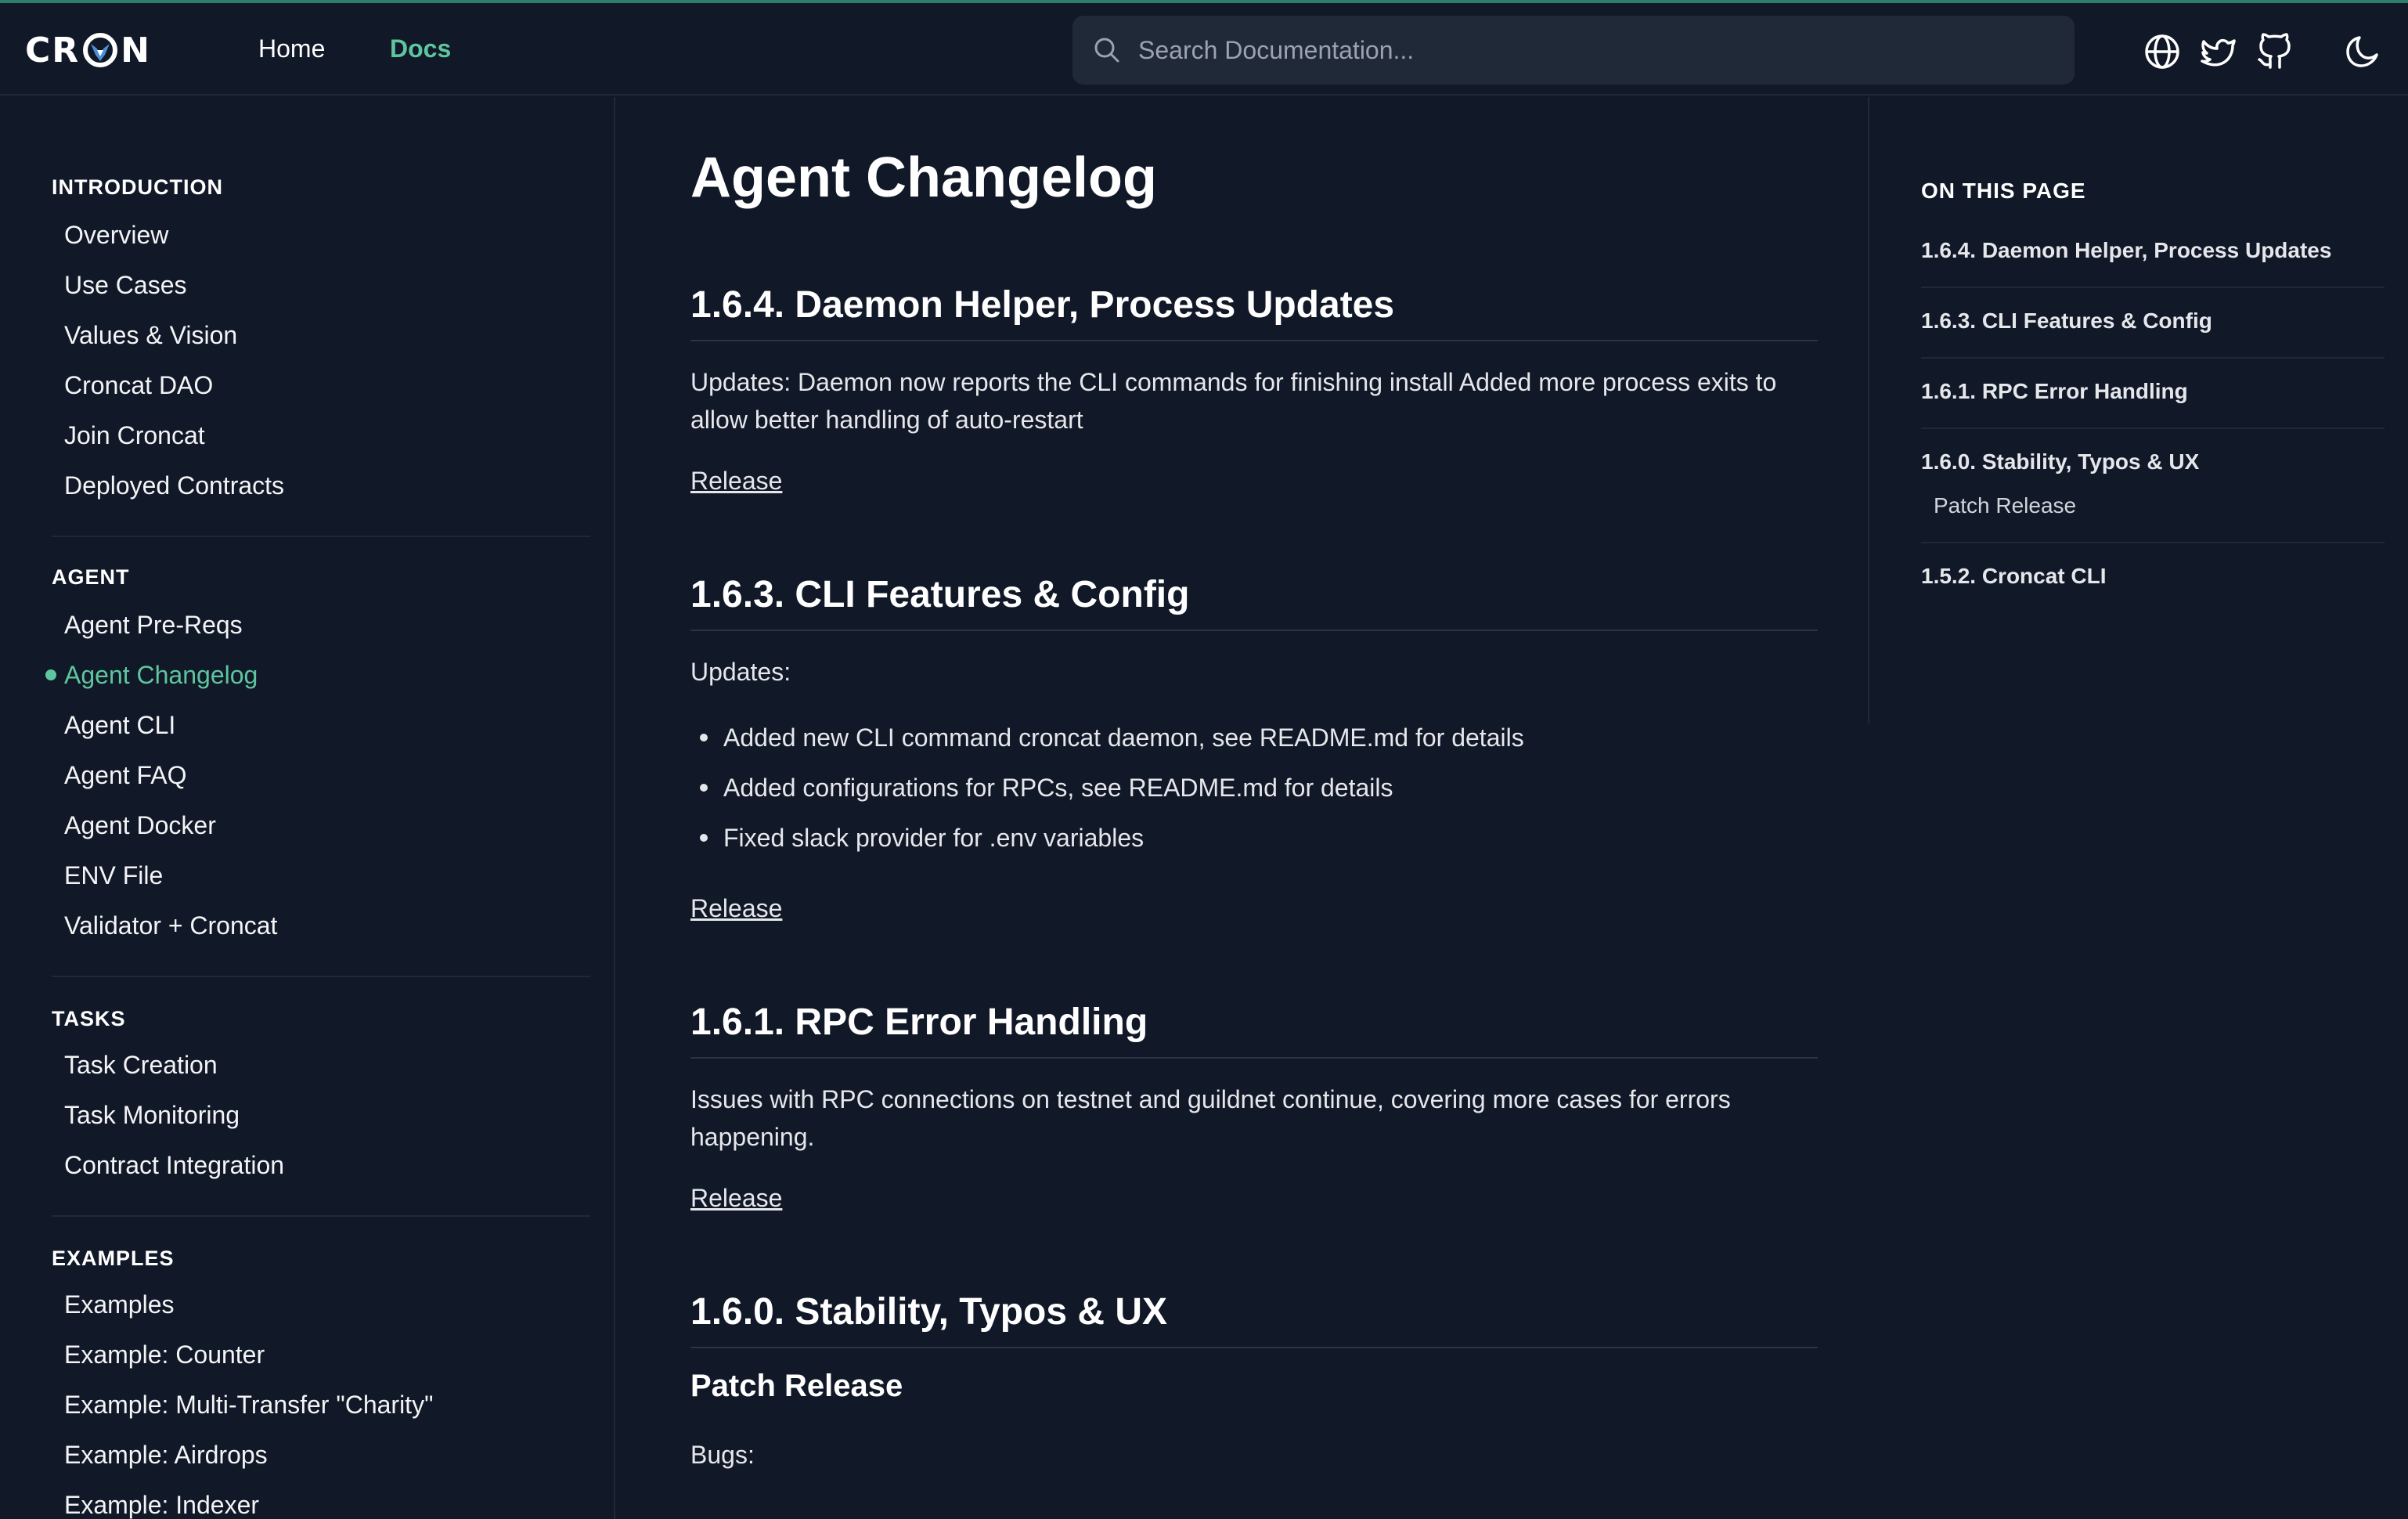 The image size is (2408, 1519). Describe the element at coordinates (940, 594) in the screenshot. I see `changelog-heading-1-6-3: 1.6.3. CLI Features & Config` at that location.